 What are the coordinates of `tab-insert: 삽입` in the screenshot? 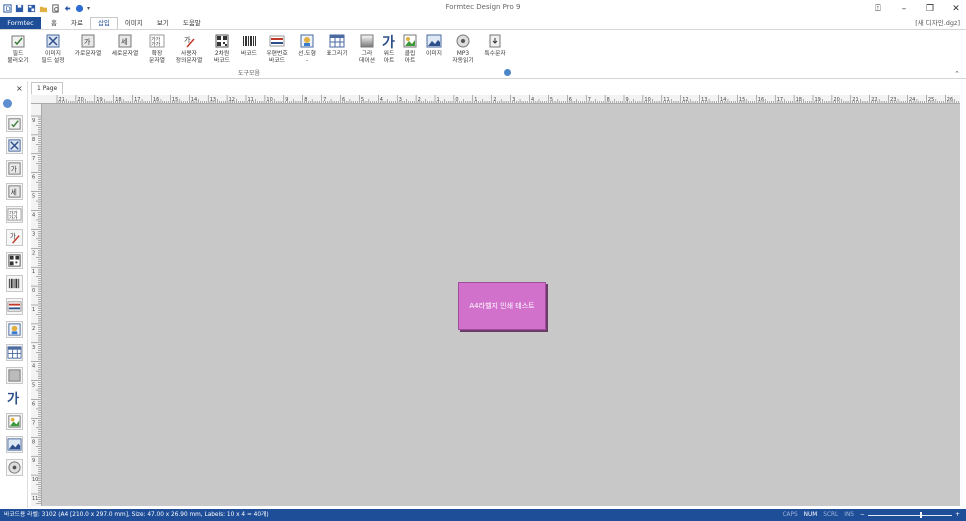 It's located at (103, 23).